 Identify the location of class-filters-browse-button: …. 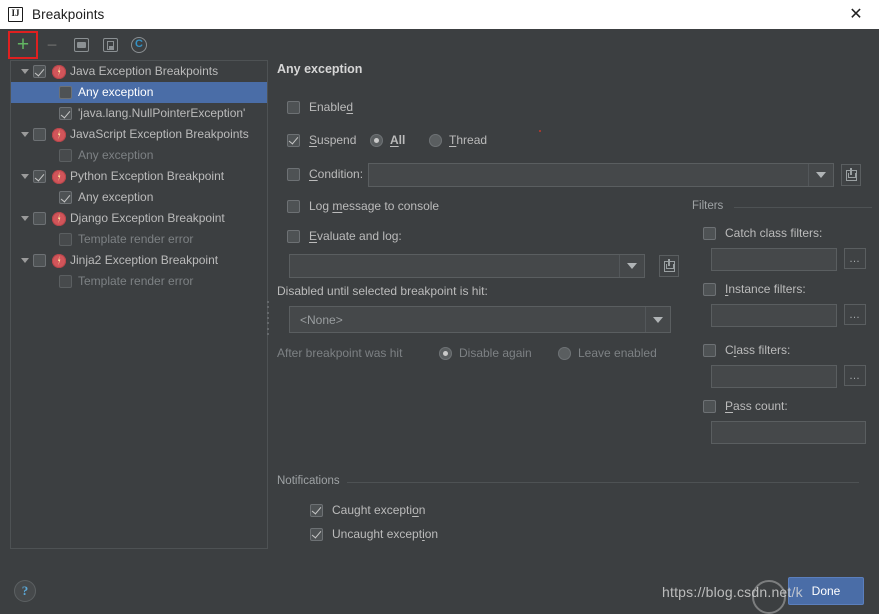
(855, 375).